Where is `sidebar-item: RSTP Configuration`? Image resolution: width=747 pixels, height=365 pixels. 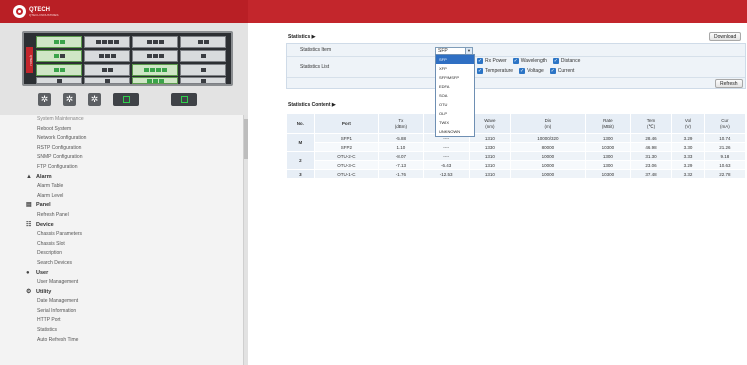
sidebar-item: RSTP Configuration is located at coordinates (124, 149).